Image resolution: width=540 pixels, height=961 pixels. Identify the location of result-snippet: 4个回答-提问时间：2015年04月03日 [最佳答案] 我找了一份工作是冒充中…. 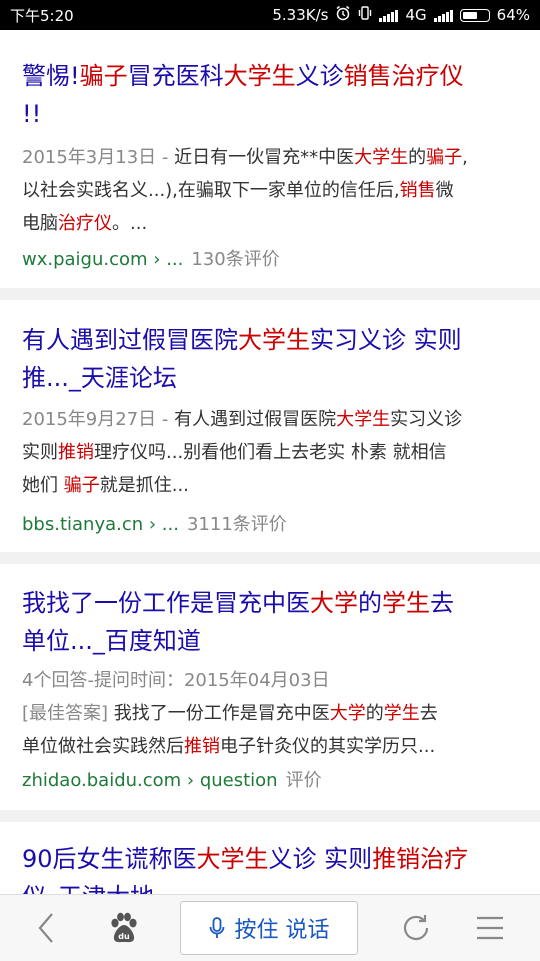
(272, 713).